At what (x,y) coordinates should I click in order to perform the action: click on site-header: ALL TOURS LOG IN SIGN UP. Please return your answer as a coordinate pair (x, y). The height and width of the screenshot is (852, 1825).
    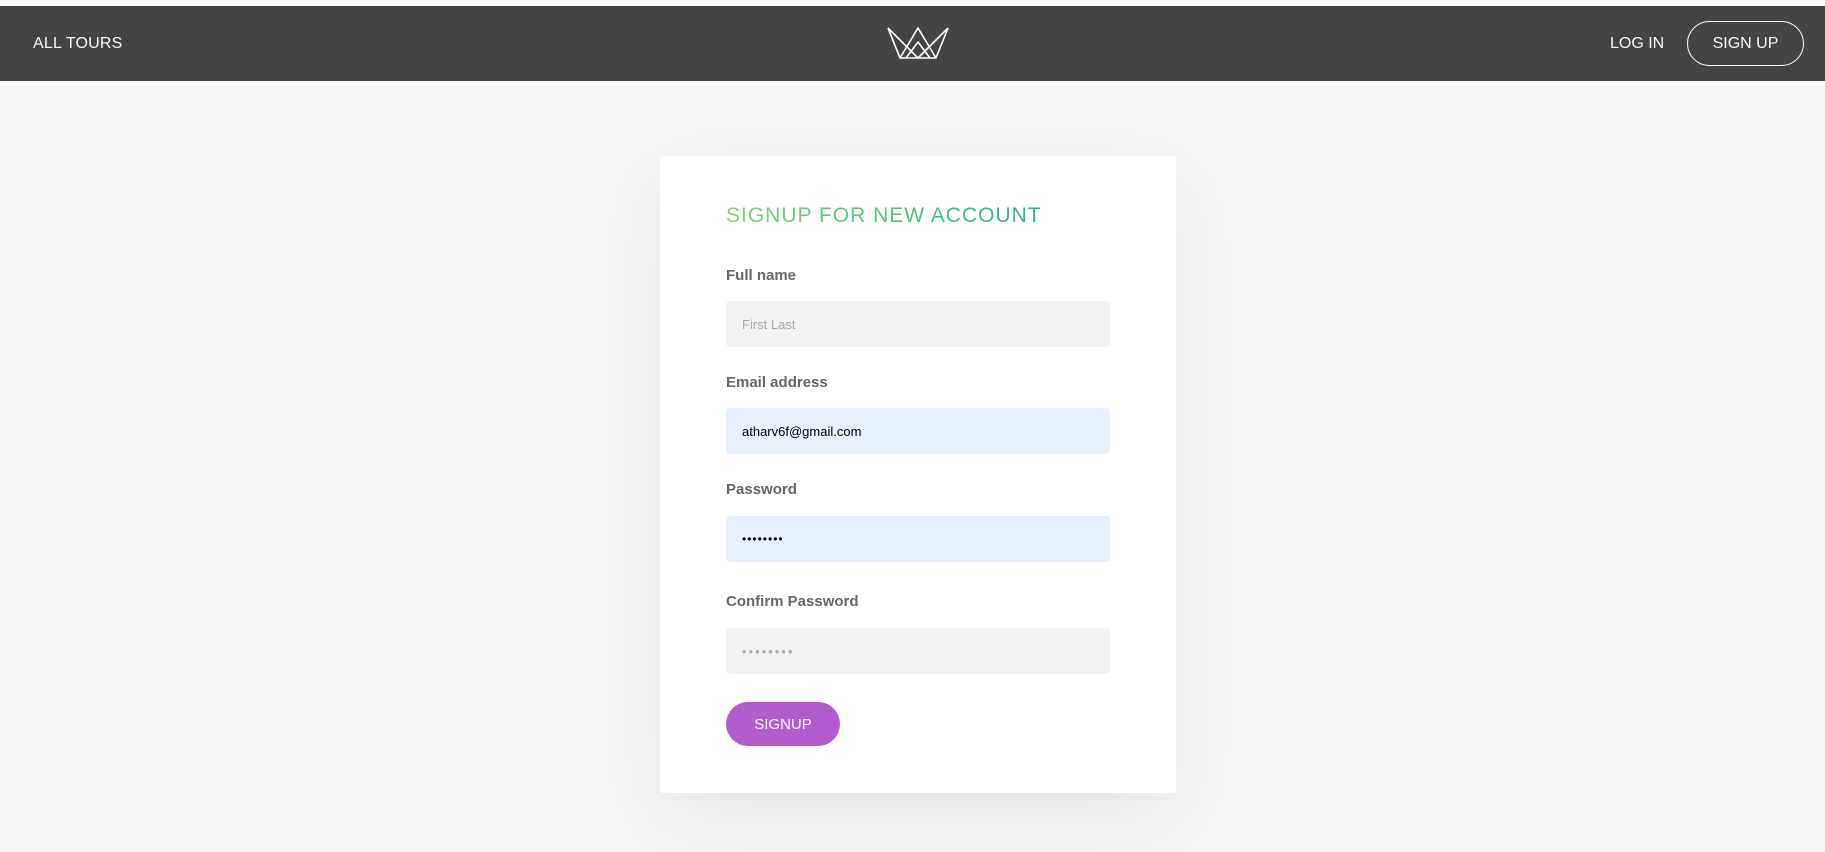
    Looking at the image, I should click on (912, 43).